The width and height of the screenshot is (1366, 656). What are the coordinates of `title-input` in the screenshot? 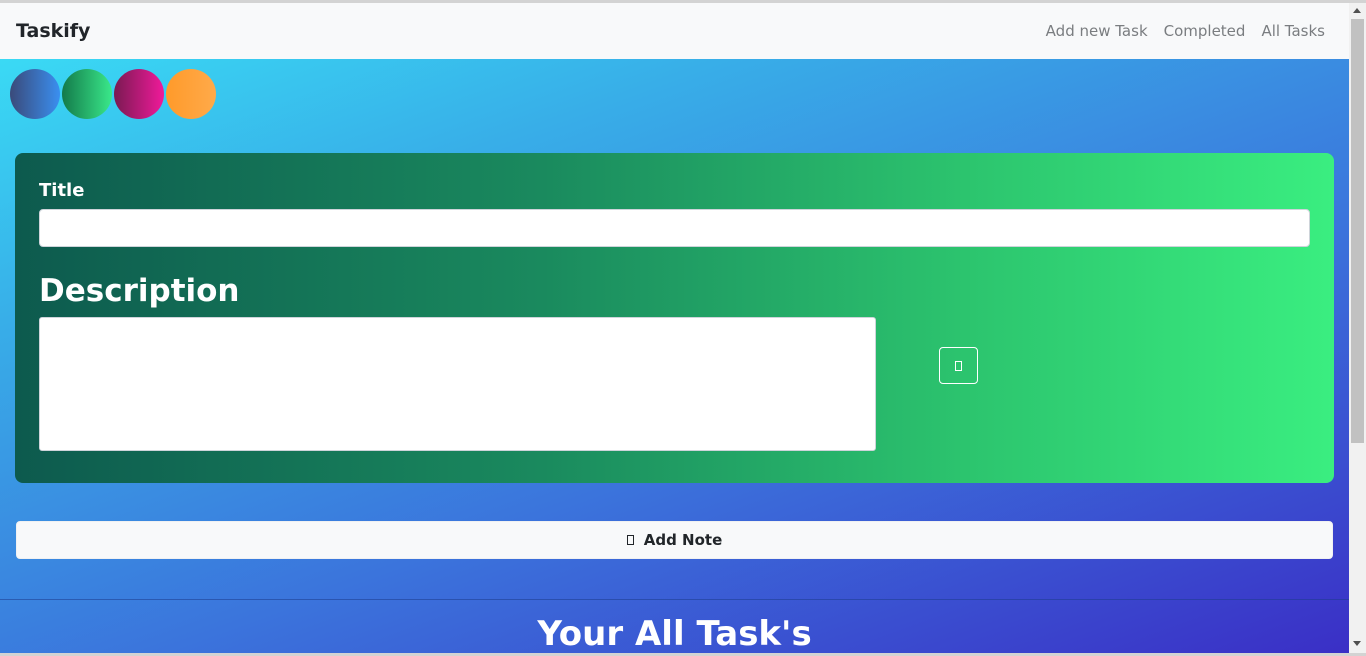 It's located at (674, 228).